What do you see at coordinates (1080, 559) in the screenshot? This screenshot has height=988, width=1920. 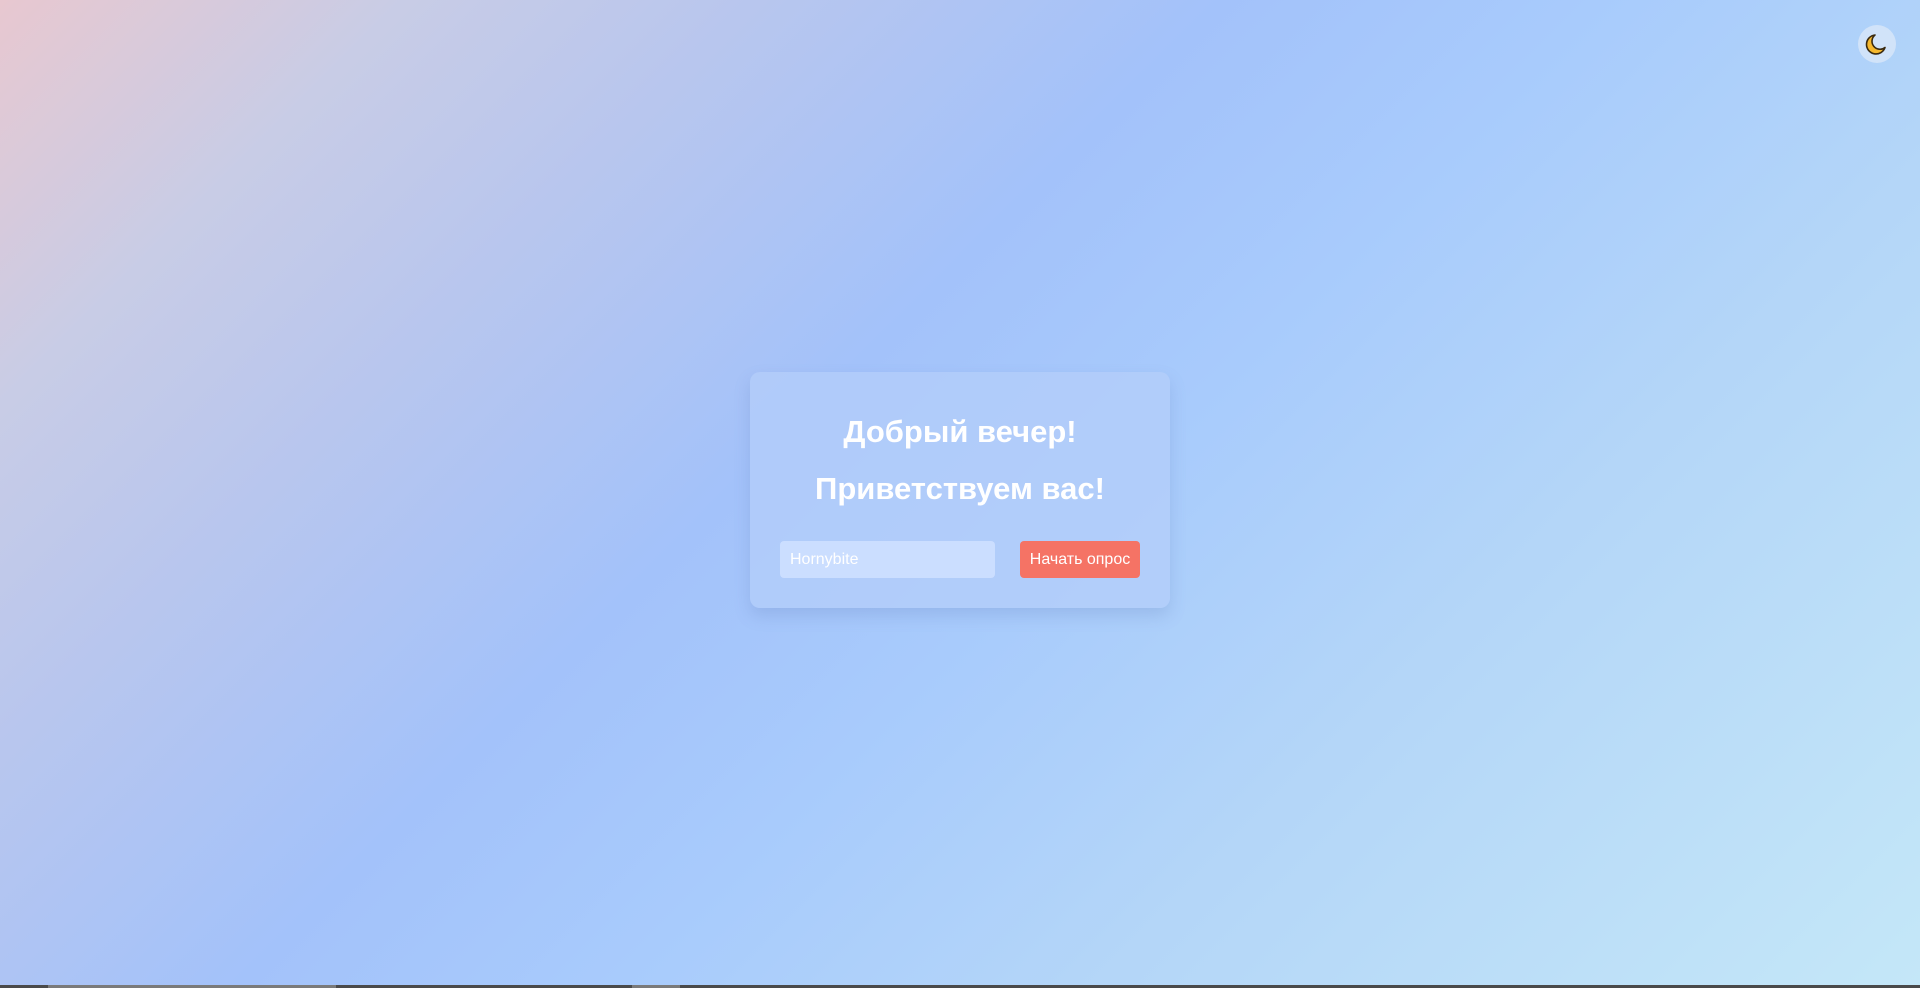 I see `start-survey-button: Начать опрос` at bounding box center [1080, 559].